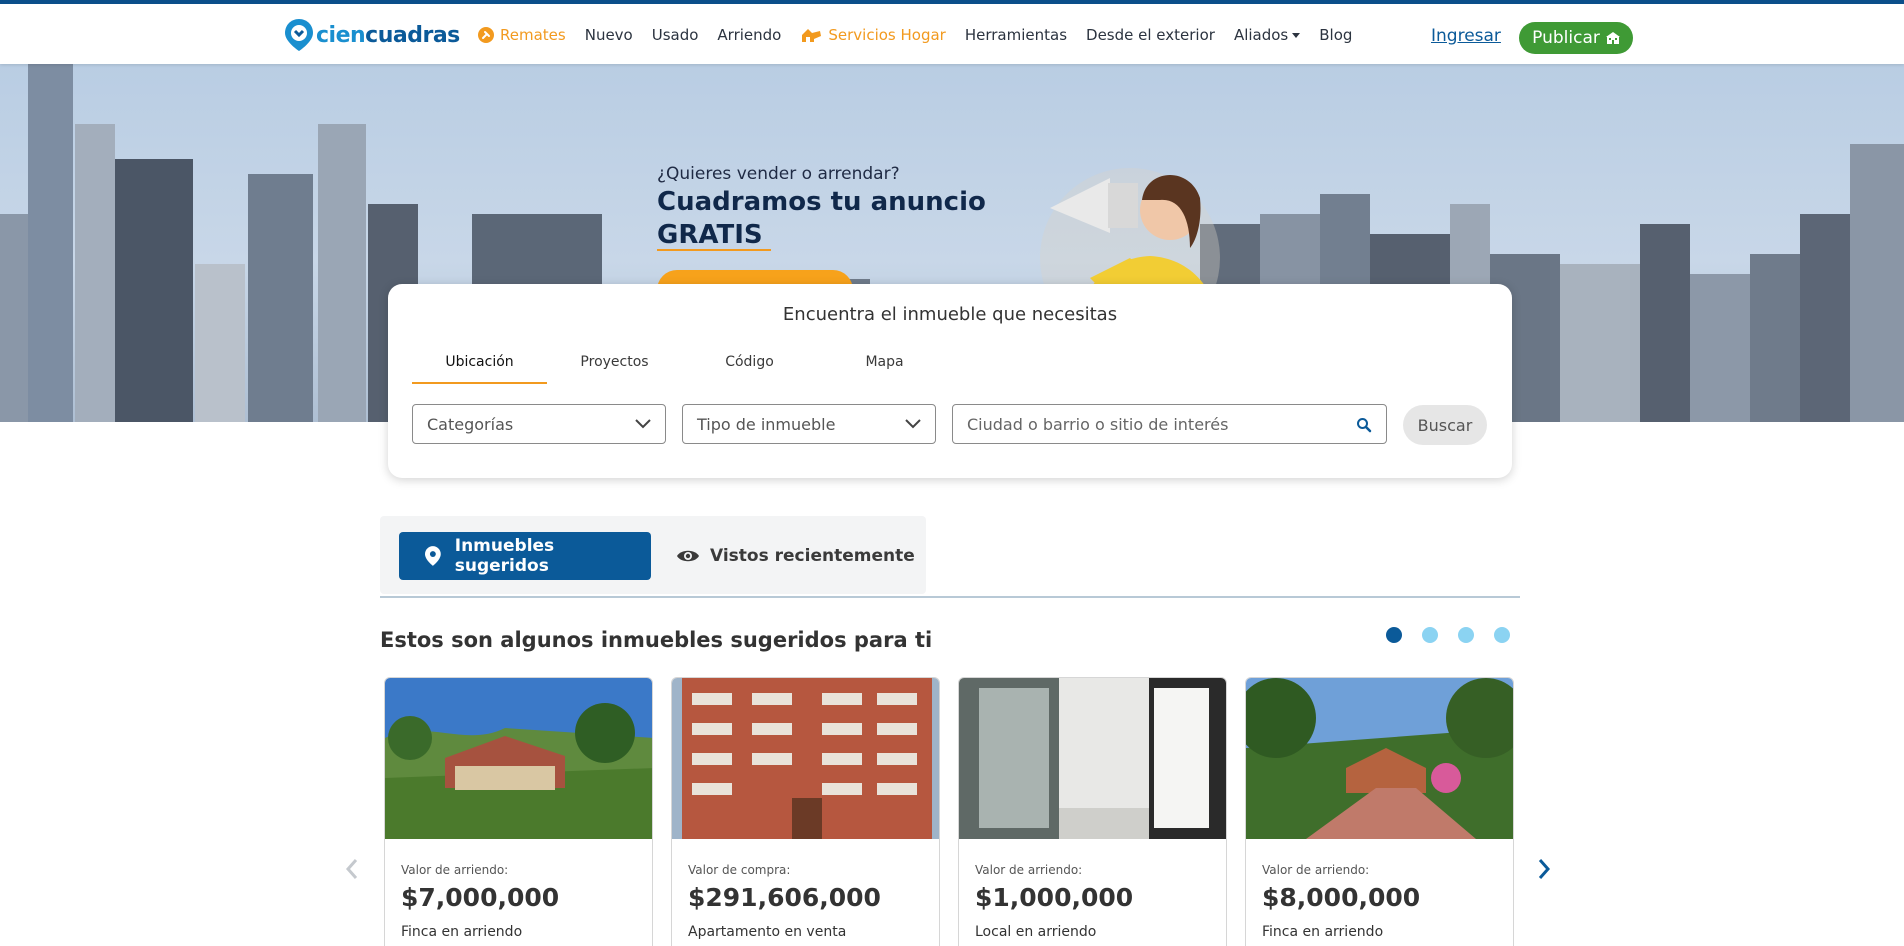  I want to click on logo-text-part1: cien, so click(341, 35).